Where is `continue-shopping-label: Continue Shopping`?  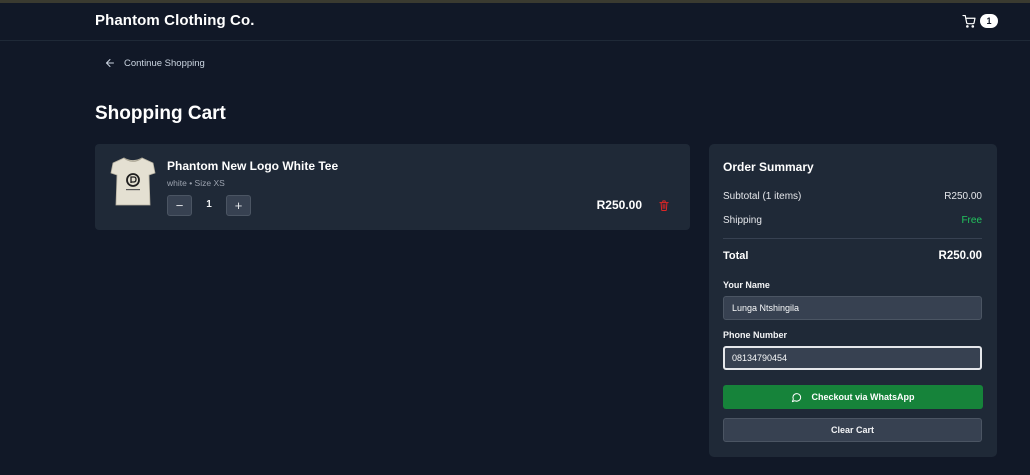
continue-shopping-label: Continue Shopping is located at coordinates (164, 63).